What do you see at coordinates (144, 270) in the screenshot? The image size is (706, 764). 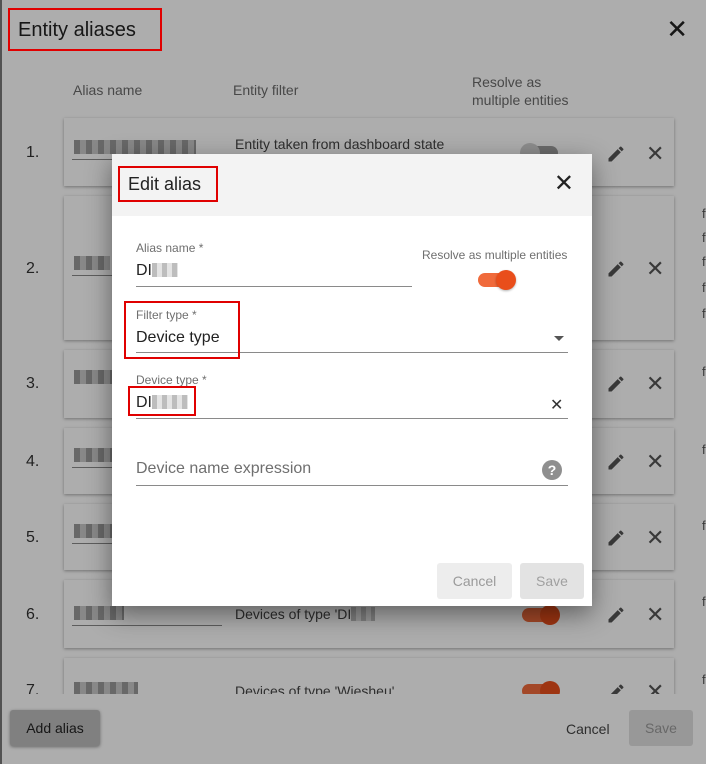 I see `alias-name-text: DI` at bounding box center [144, 270].